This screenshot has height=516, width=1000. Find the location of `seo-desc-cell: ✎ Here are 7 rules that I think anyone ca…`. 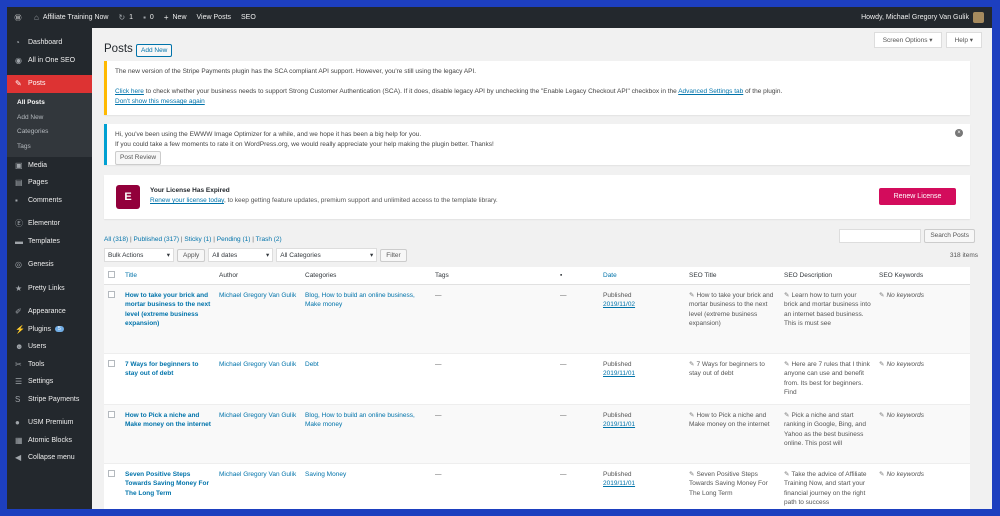

seo-desc-cell: ✎ Here are 7 rules that I think anyone ca… is located at coordinates (827, 378).